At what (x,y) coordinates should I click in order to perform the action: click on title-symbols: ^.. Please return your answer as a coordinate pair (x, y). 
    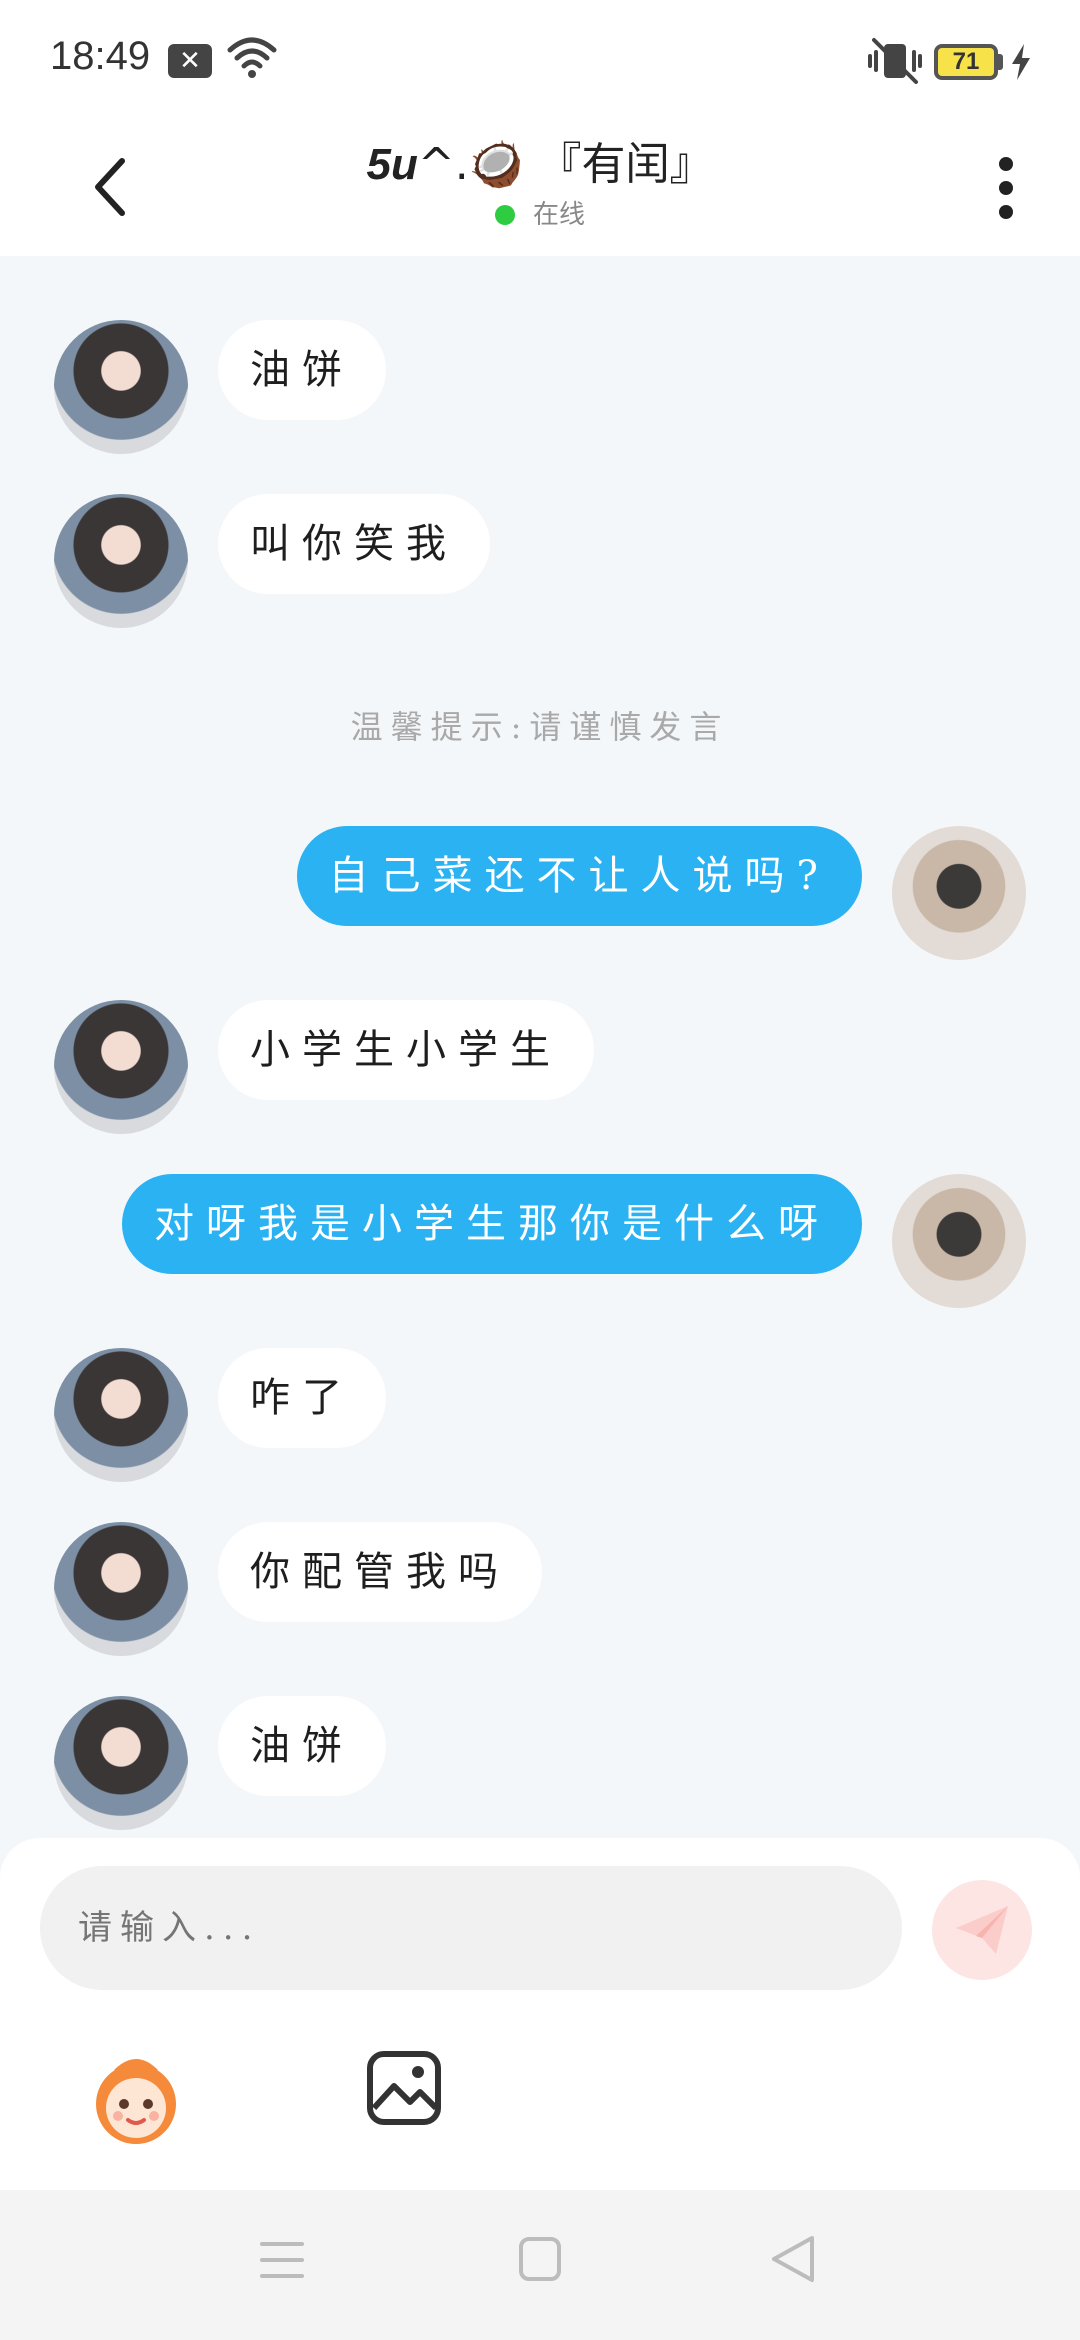
    Looking at the image, I should click on (443, 164).